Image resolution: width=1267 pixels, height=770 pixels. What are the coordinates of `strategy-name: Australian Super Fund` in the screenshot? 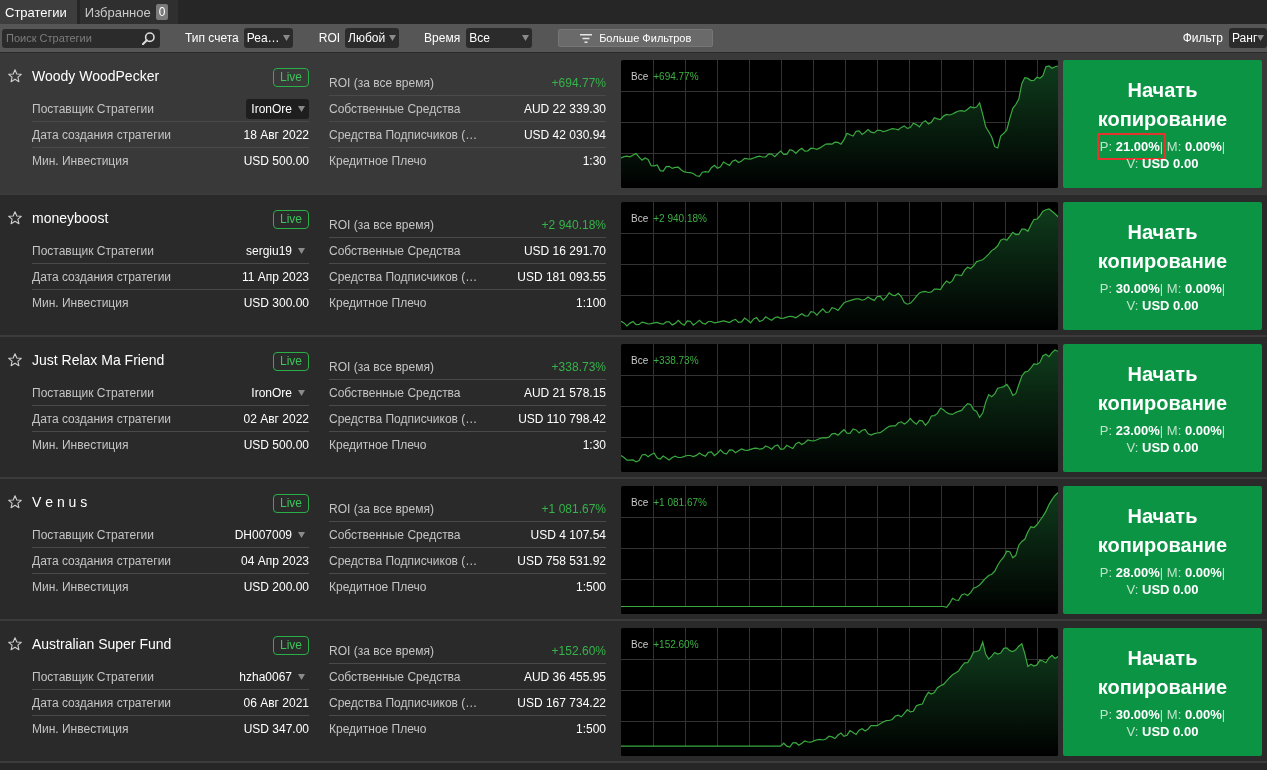 It's located at (102, 644).